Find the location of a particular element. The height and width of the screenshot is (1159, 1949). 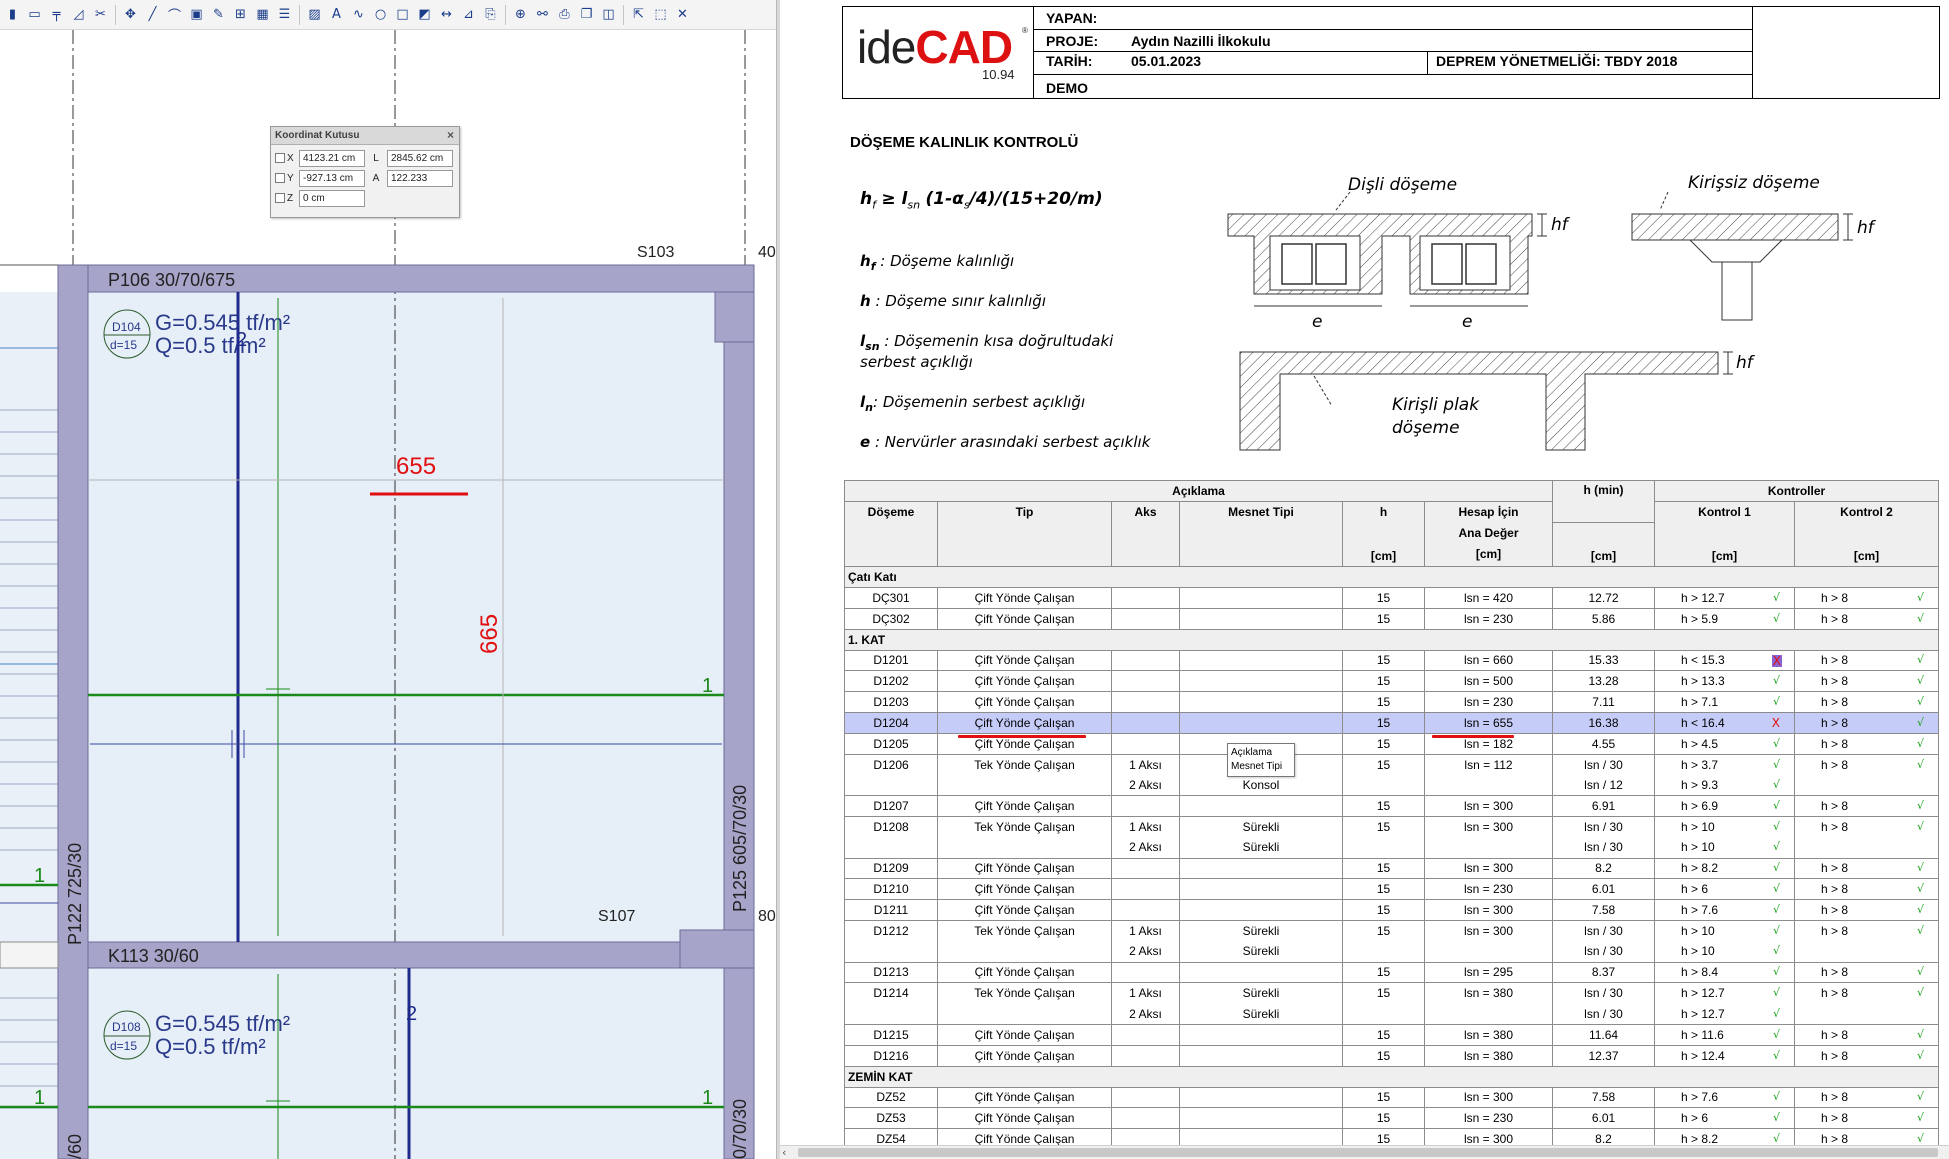

slab-d104-q-load: Q=0.5 tf/m² is located at coordinates (210, 345).